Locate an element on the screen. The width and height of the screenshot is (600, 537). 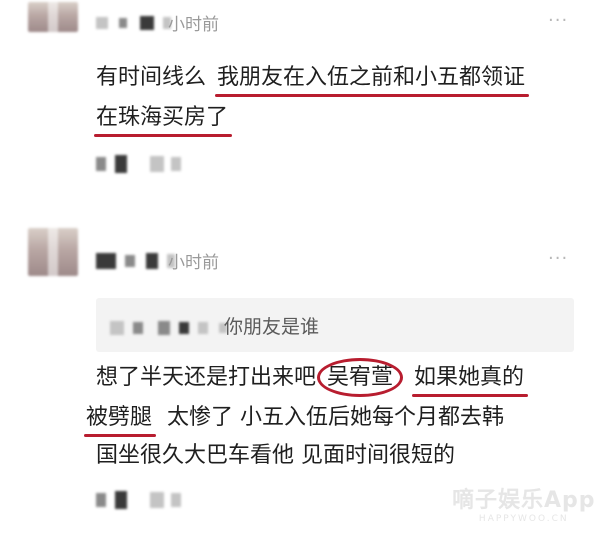
comment-text-plain: 太惨了 小五入伍后她每个月都去韩 is located at coordinates (336, 417).